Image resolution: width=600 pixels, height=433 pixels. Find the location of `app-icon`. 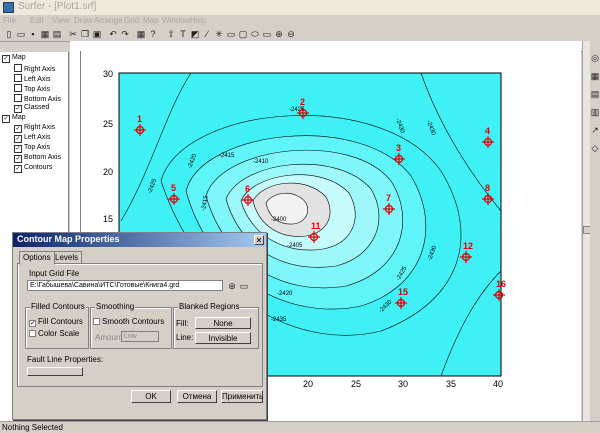

app-icon is located at coordinates (8, 7).